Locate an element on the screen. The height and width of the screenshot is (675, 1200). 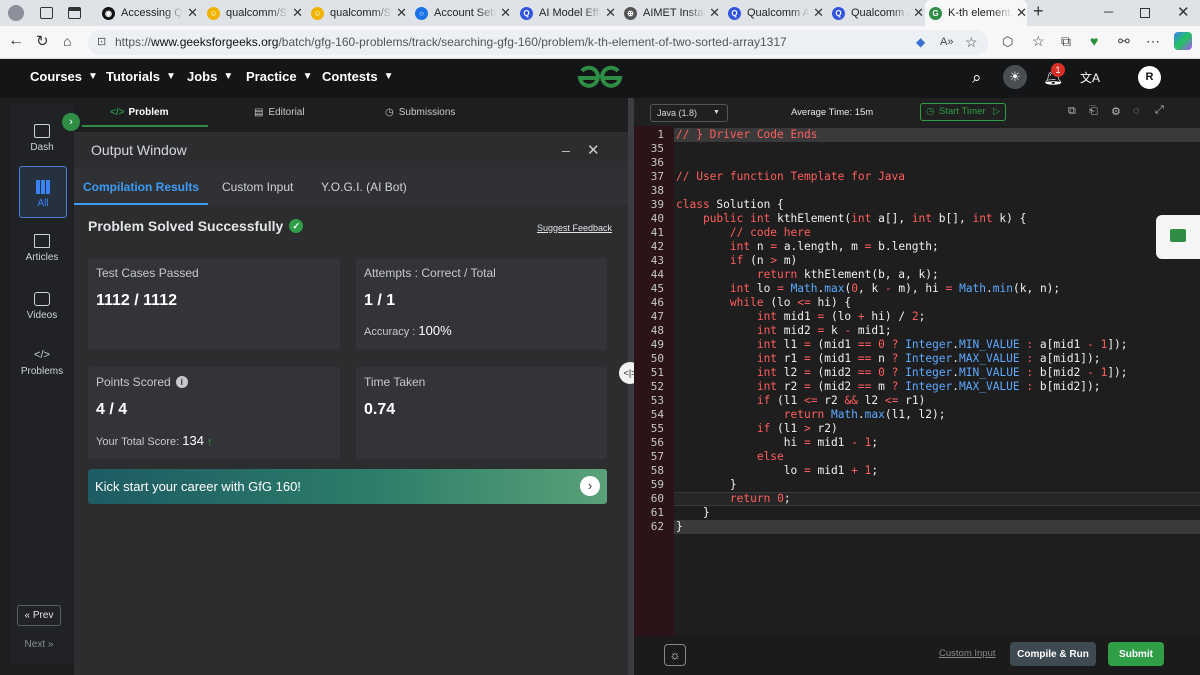
attempts-label: Attempts : Correct / Total is located at coordinates (430, 273).